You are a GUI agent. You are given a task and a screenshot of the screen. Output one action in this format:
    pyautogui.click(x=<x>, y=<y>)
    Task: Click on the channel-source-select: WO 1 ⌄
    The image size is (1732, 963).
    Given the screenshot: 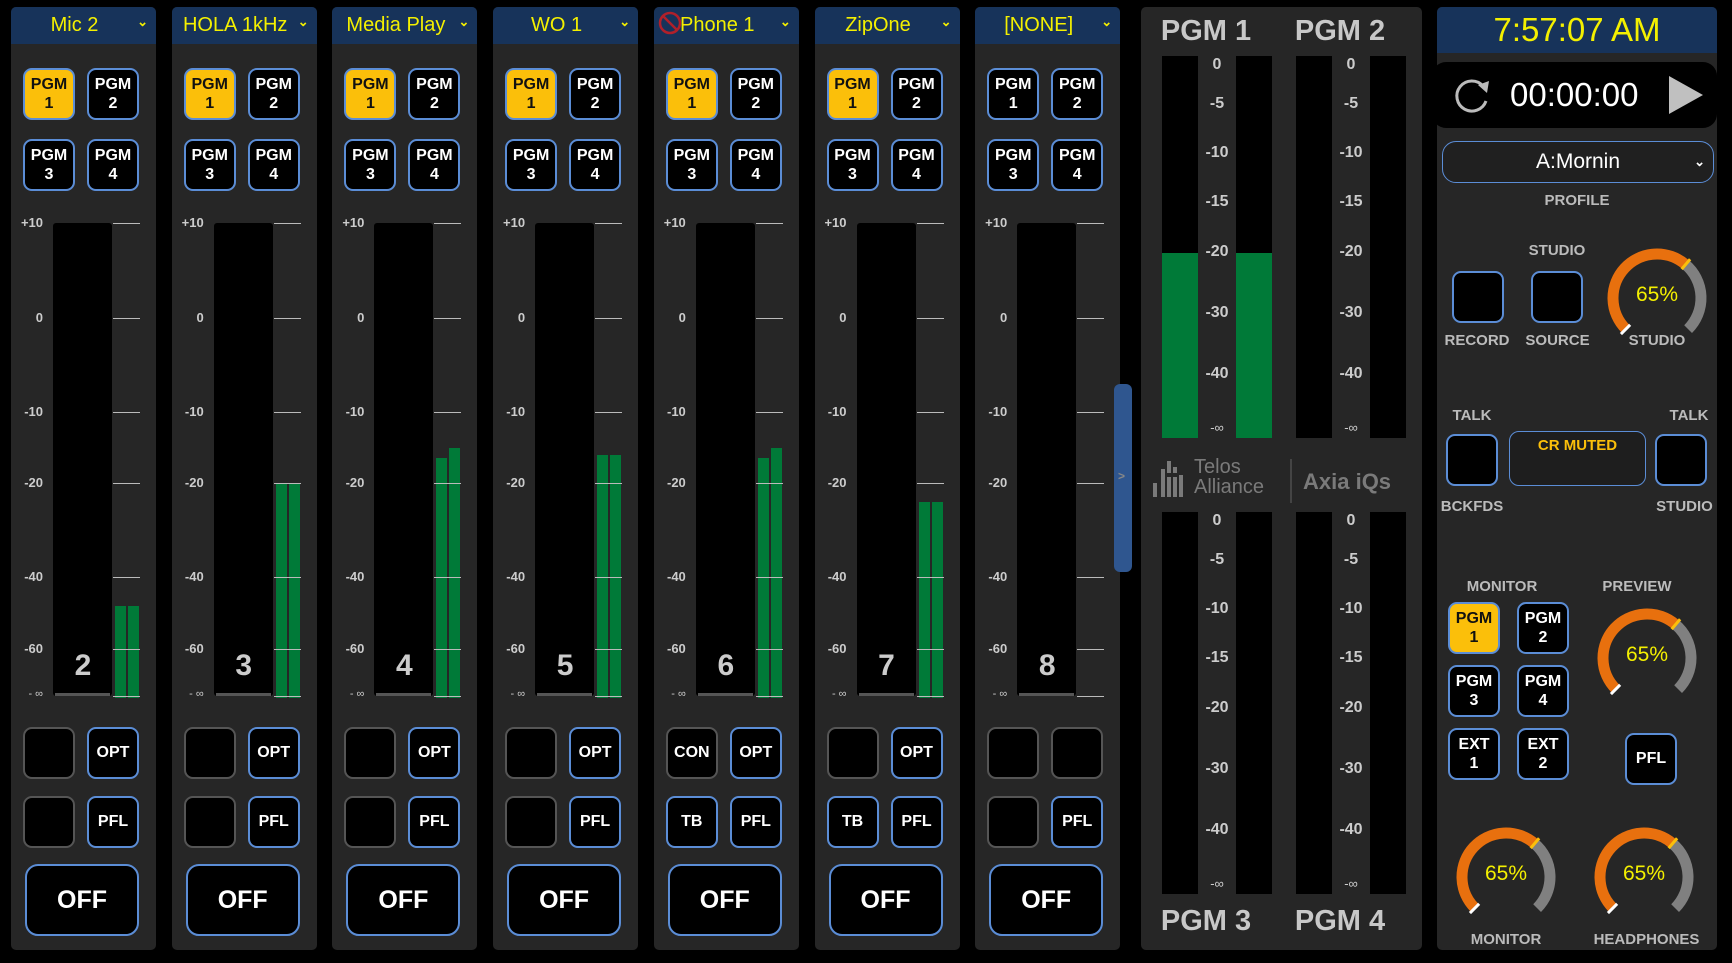 What is the action you would take?
    pyautogui.click(x=566, y=25)
    